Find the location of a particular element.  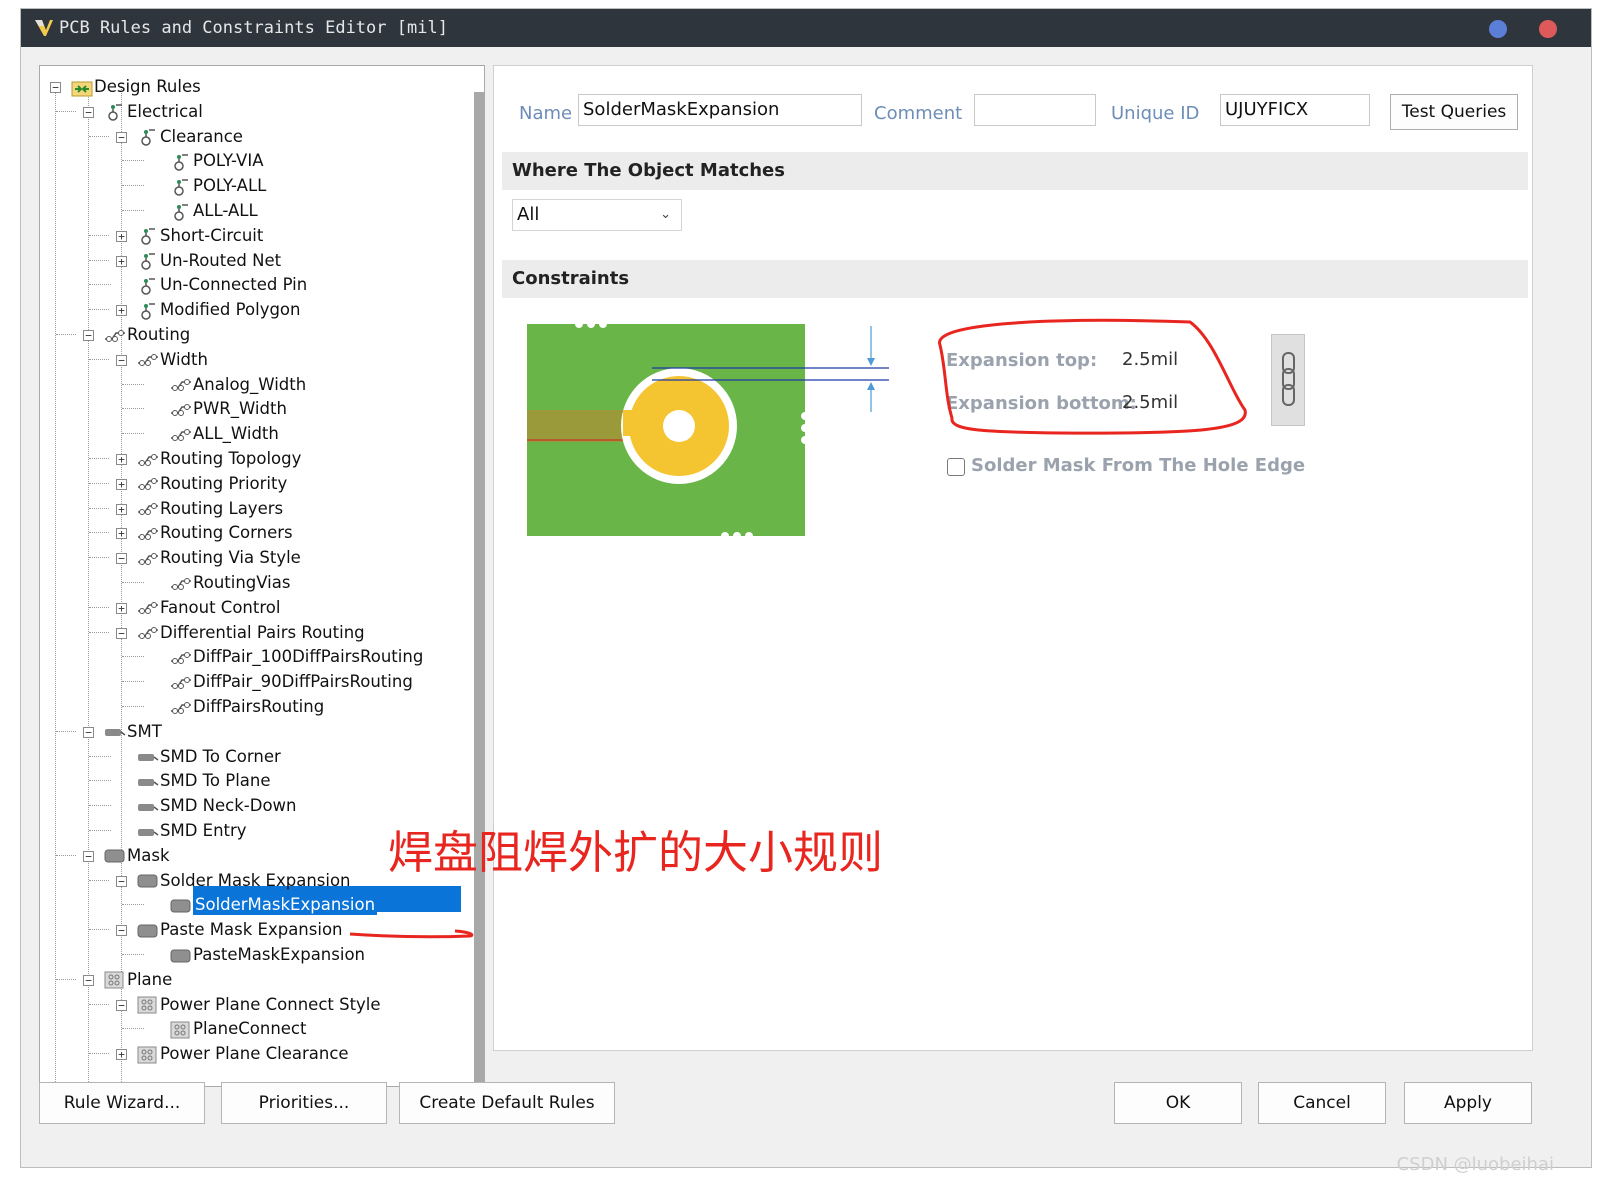

create-default-rules-button: Create Default Rules is located at coordinates (507, 1103).